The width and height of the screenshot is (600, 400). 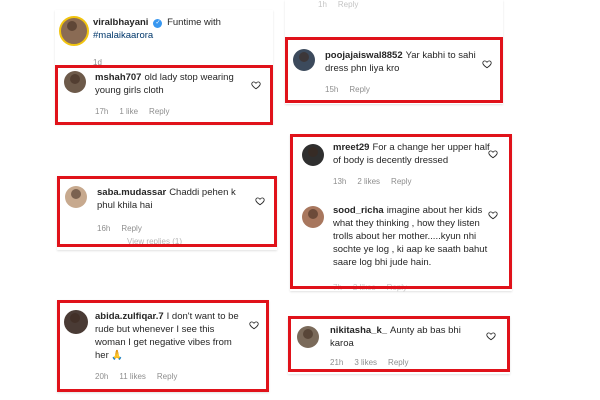 I want to click on comment-time: 21h, so click(x=337, y=362).